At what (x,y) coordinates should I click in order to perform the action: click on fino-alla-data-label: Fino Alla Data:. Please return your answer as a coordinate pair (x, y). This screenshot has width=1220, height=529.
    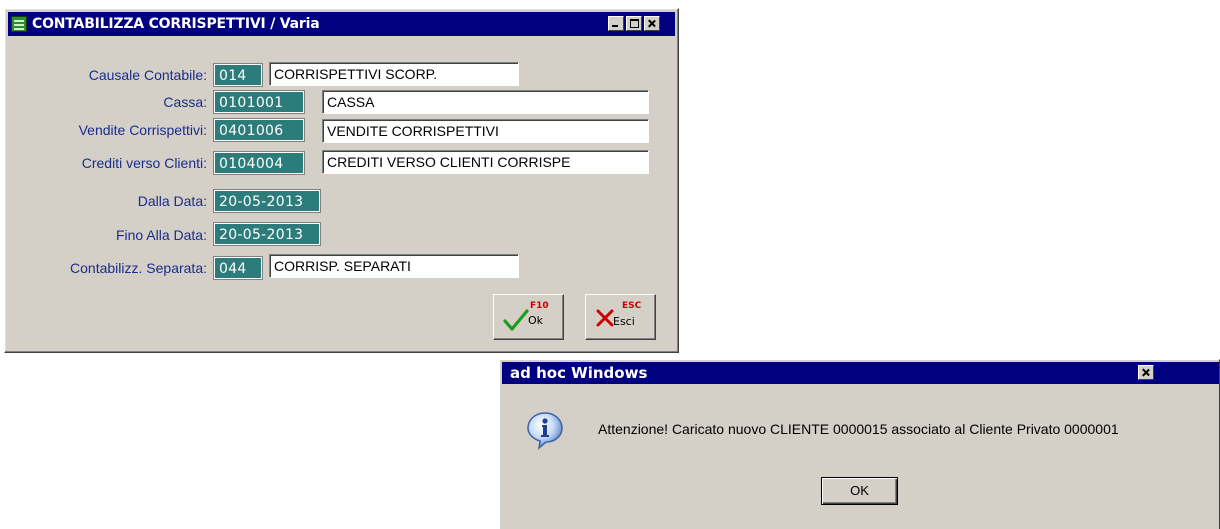
    Looking at the image, I should click on (161, 235).